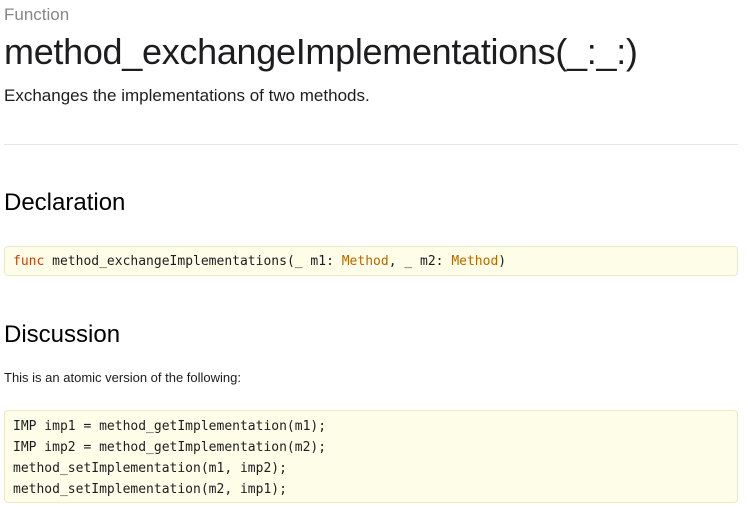 This screenshot has width=748, height=510. What do you see at coordinates (502, 261) in the screenshot?
I see `closing-paren-token: )` at bounding box center [502, 261].